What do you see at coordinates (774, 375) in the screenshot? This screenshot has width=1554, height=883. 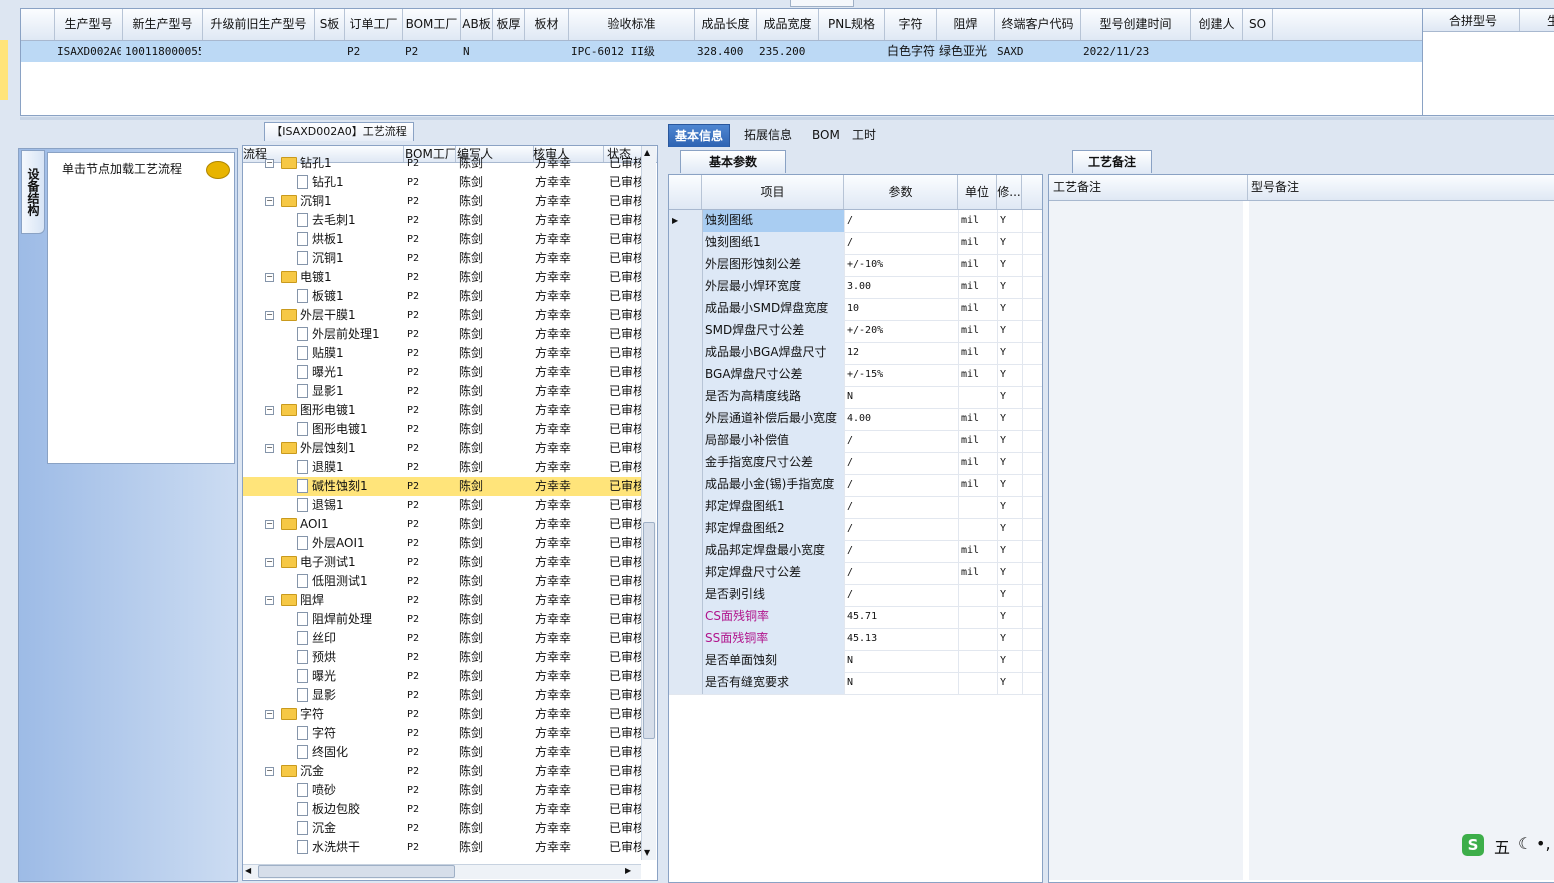 I see `param-item-cell: BGA焊盘尺寸公差` at bounding box center [774, 375].